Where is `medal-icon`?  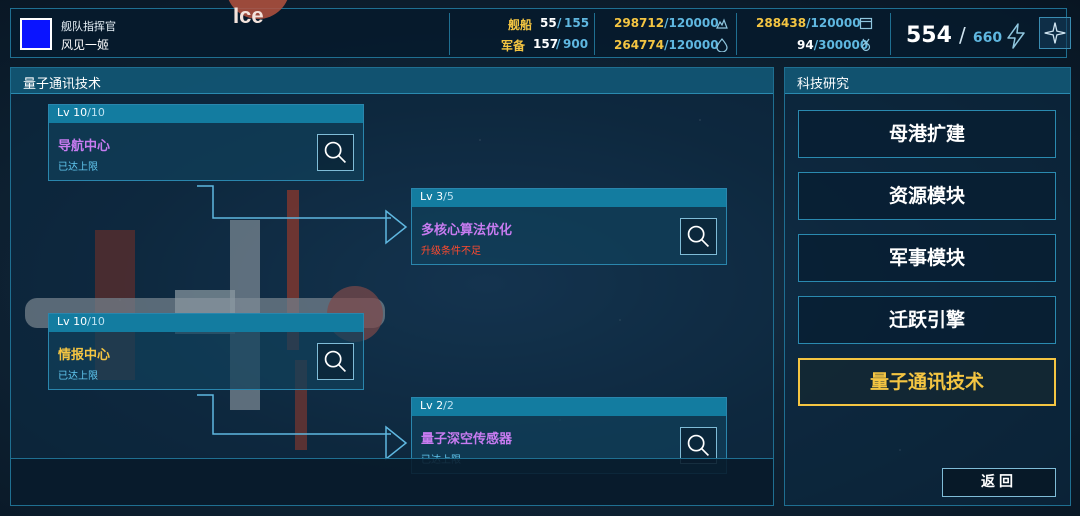
medal-icon is located at coordinates (866, 45).